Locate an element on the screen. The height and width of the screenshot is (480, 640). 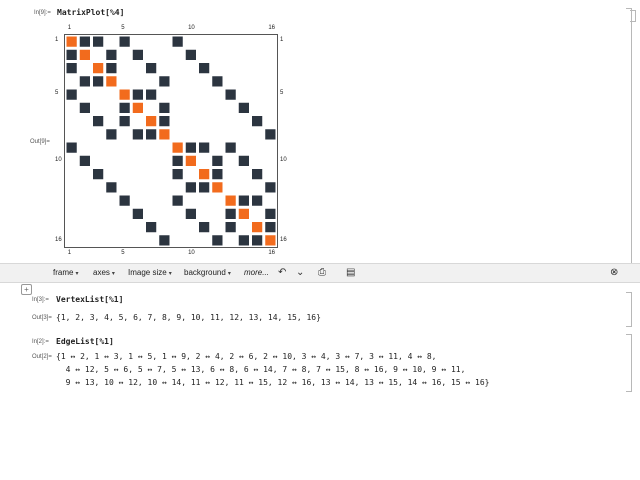
background-label: background is located at coordinates (205, 272).